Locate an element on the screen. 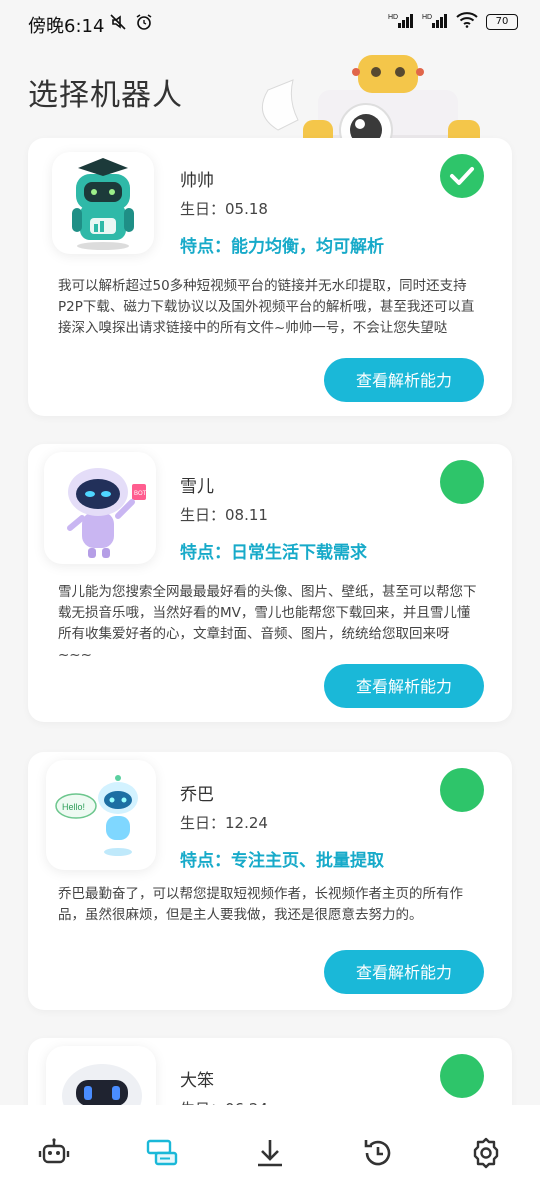  robot-icon is located at coordinates (54, 1155).